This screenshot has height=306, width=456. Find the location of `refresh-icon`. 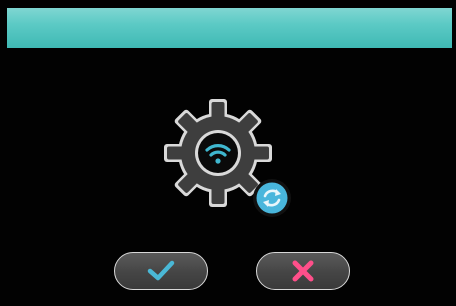

refresh-icon is located at coordinates (272, 198).